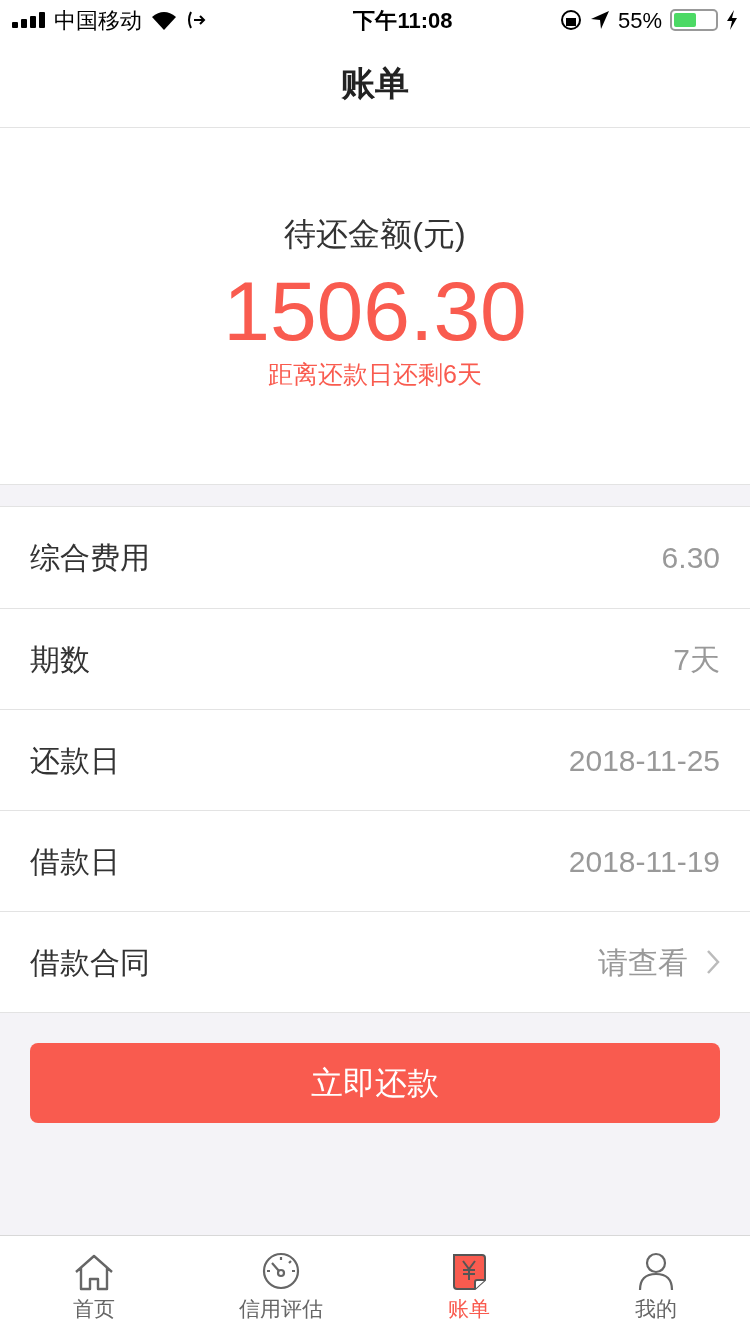 This screenshot has width=750, height=1334. Describe the element at coordinates (375, 311) in the screenshot. I see `amount-value: 1506.30` at that location.